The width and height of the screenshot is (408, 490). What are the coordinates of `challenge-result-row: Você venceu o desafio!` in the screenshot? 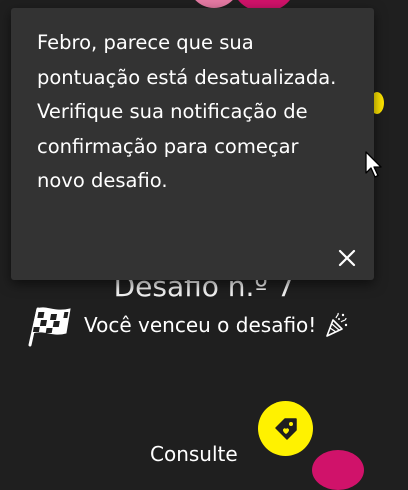 It's located at (211, 325).